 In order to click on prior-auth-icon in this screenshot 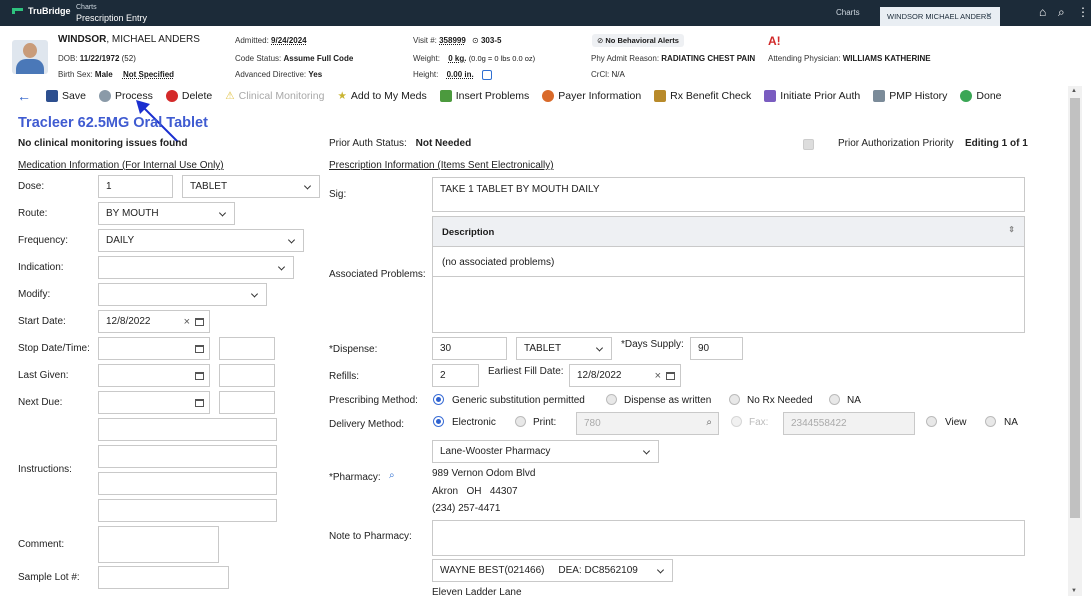, I will do `click(770, 96)`.